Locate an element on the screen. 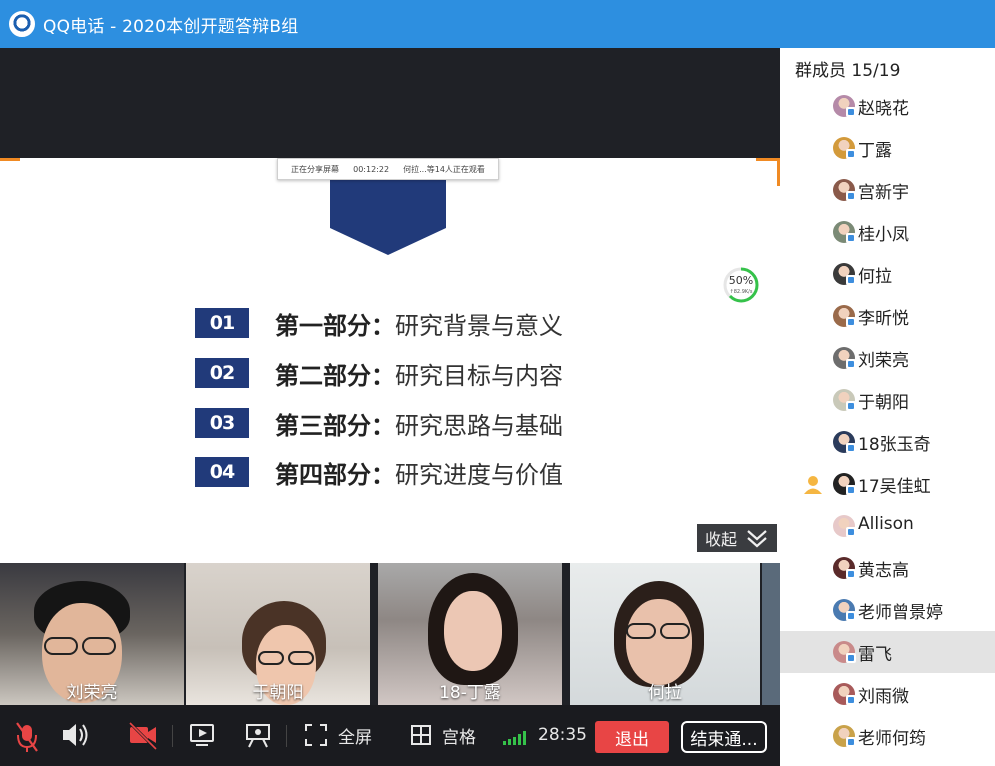  video-tile-5-partial is located at coordinates (771, 634).